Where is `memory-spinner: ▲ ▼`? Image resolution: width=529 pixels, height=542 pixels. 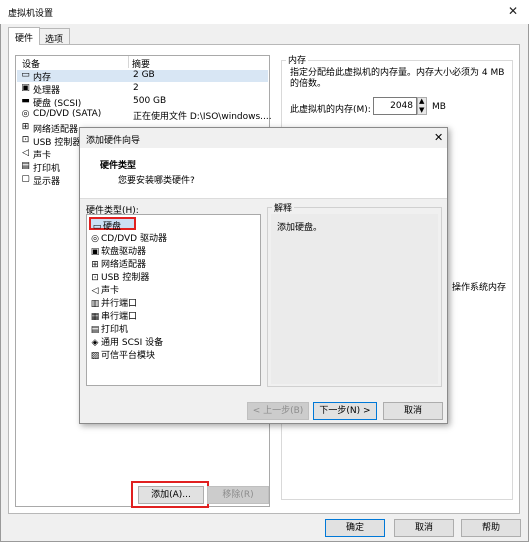
memory-spinner: ▲ ▼ is located at coordinates (422, 106).